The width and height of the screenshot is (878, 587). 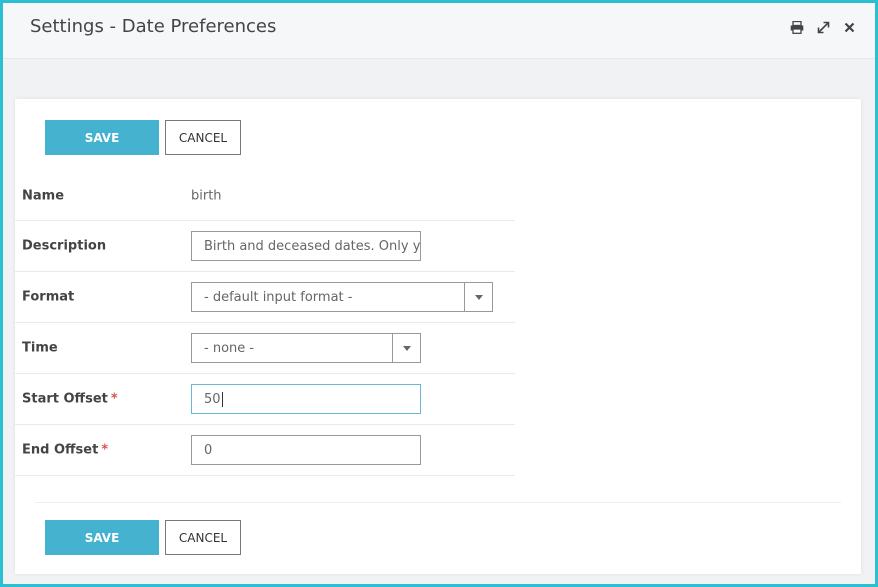 What do you see at coordinates (306, 348) in the screenshot?
I see `time-select: - none -` at bounding box center [306, 348].